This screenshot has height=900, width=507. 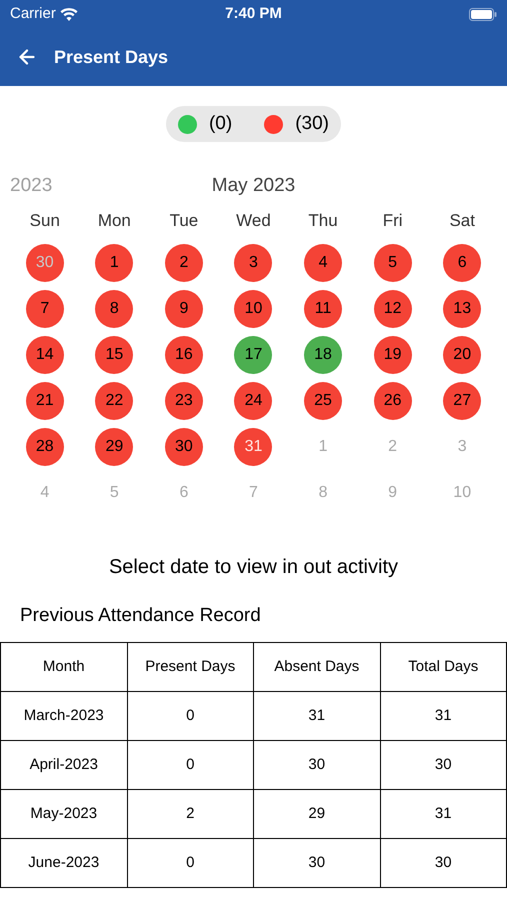 What do you see at coordinates (183, 401) in the screenshot?
I see `calendar-day: 23` at bounding box center [183, 401].